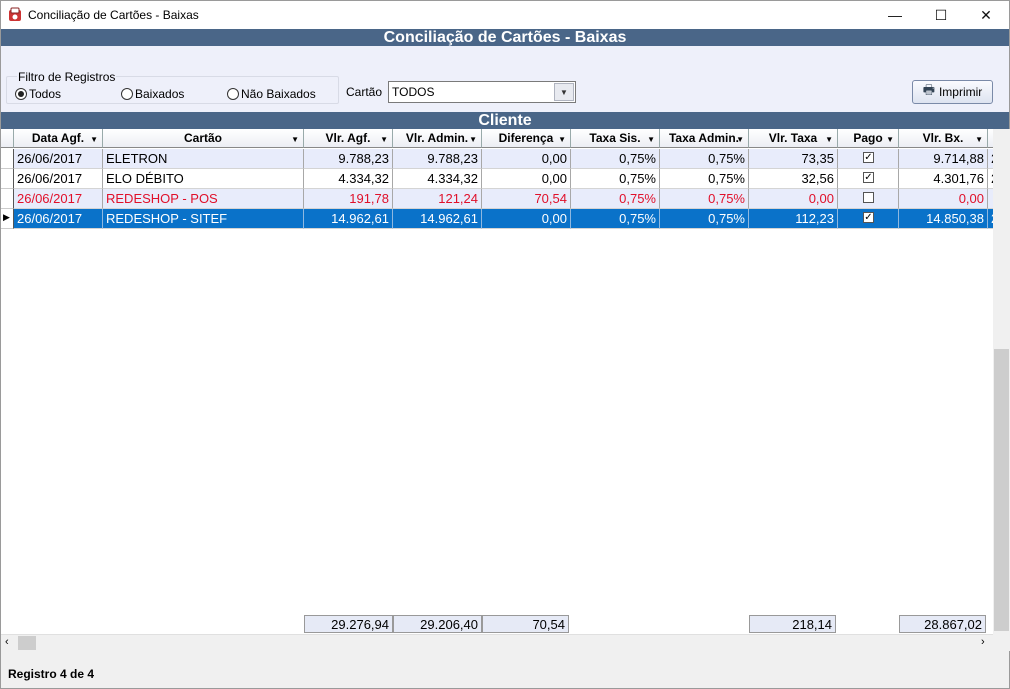 Image resolution: width=1010 pixels, height=689 pixels. Describe the element at coordinates (50, 198) in the screenshot. I see `cell-value: 26/06/2017` at that location.